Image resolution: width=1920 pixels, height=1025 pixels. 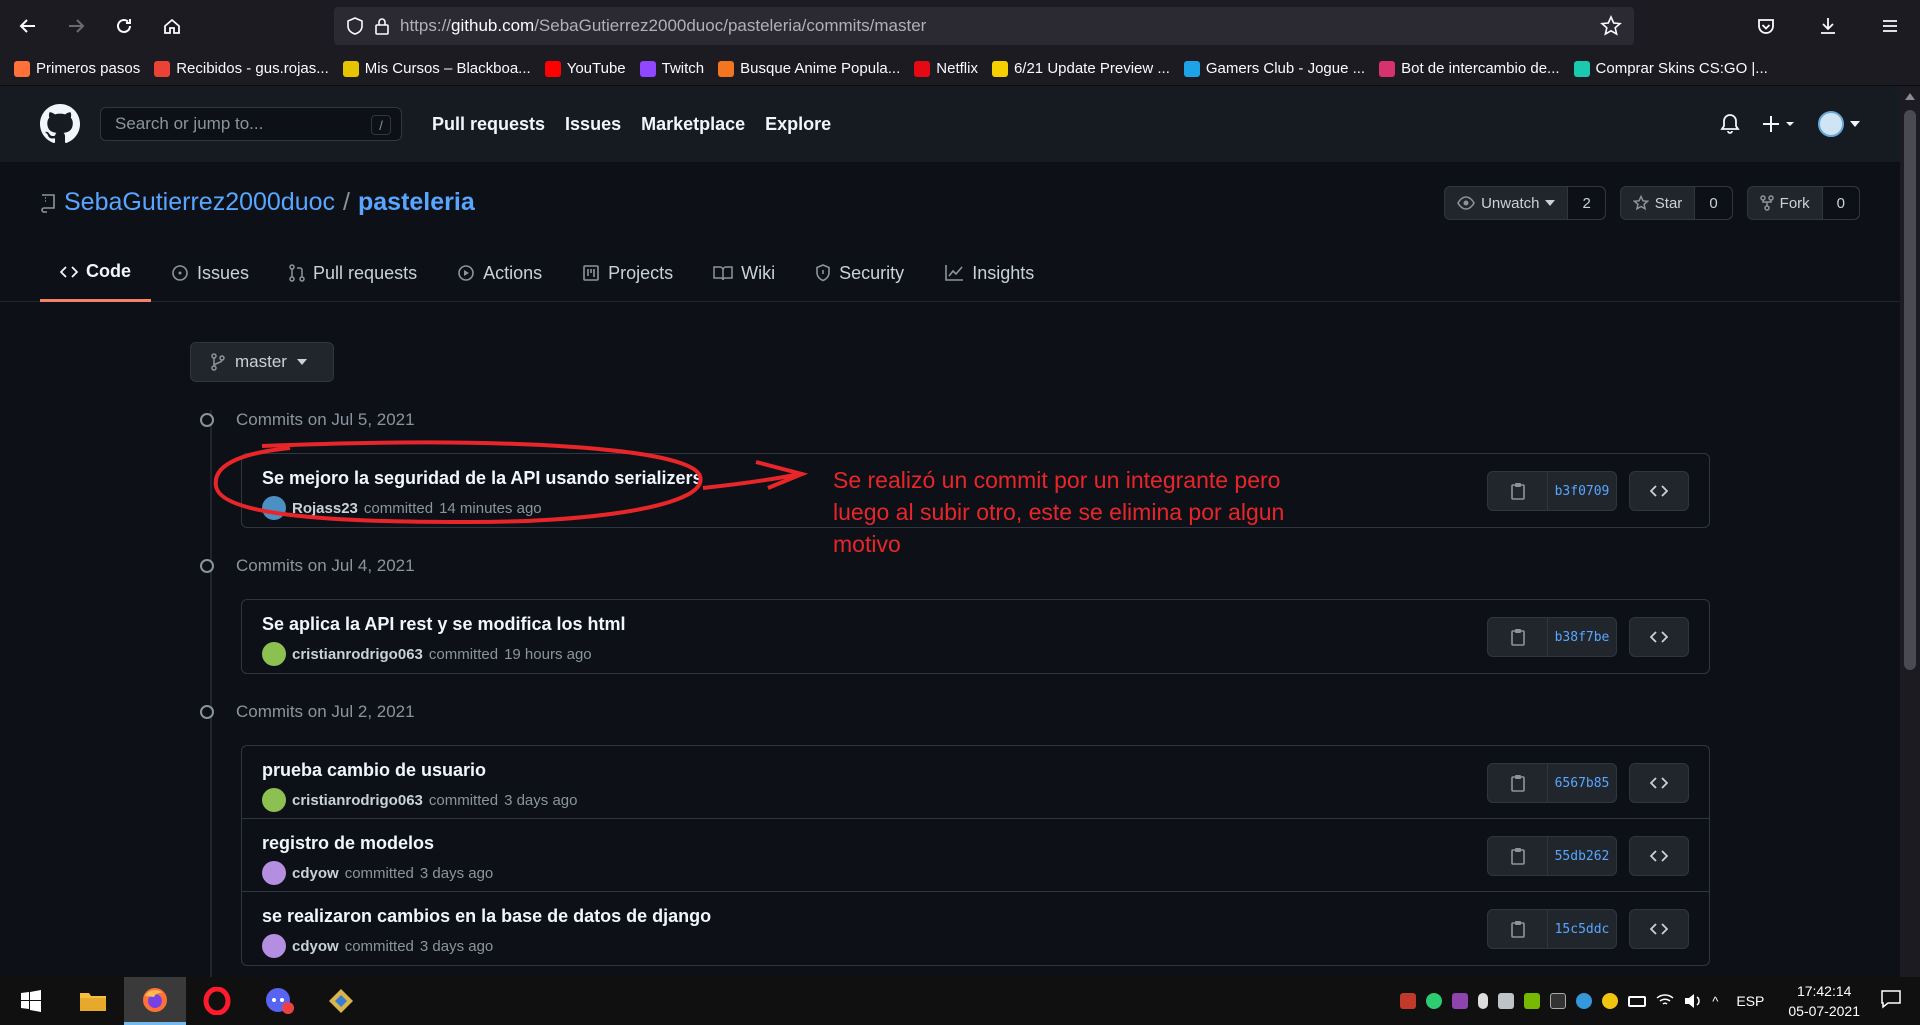 I want to click on home-button, so click(x=172, y=26).